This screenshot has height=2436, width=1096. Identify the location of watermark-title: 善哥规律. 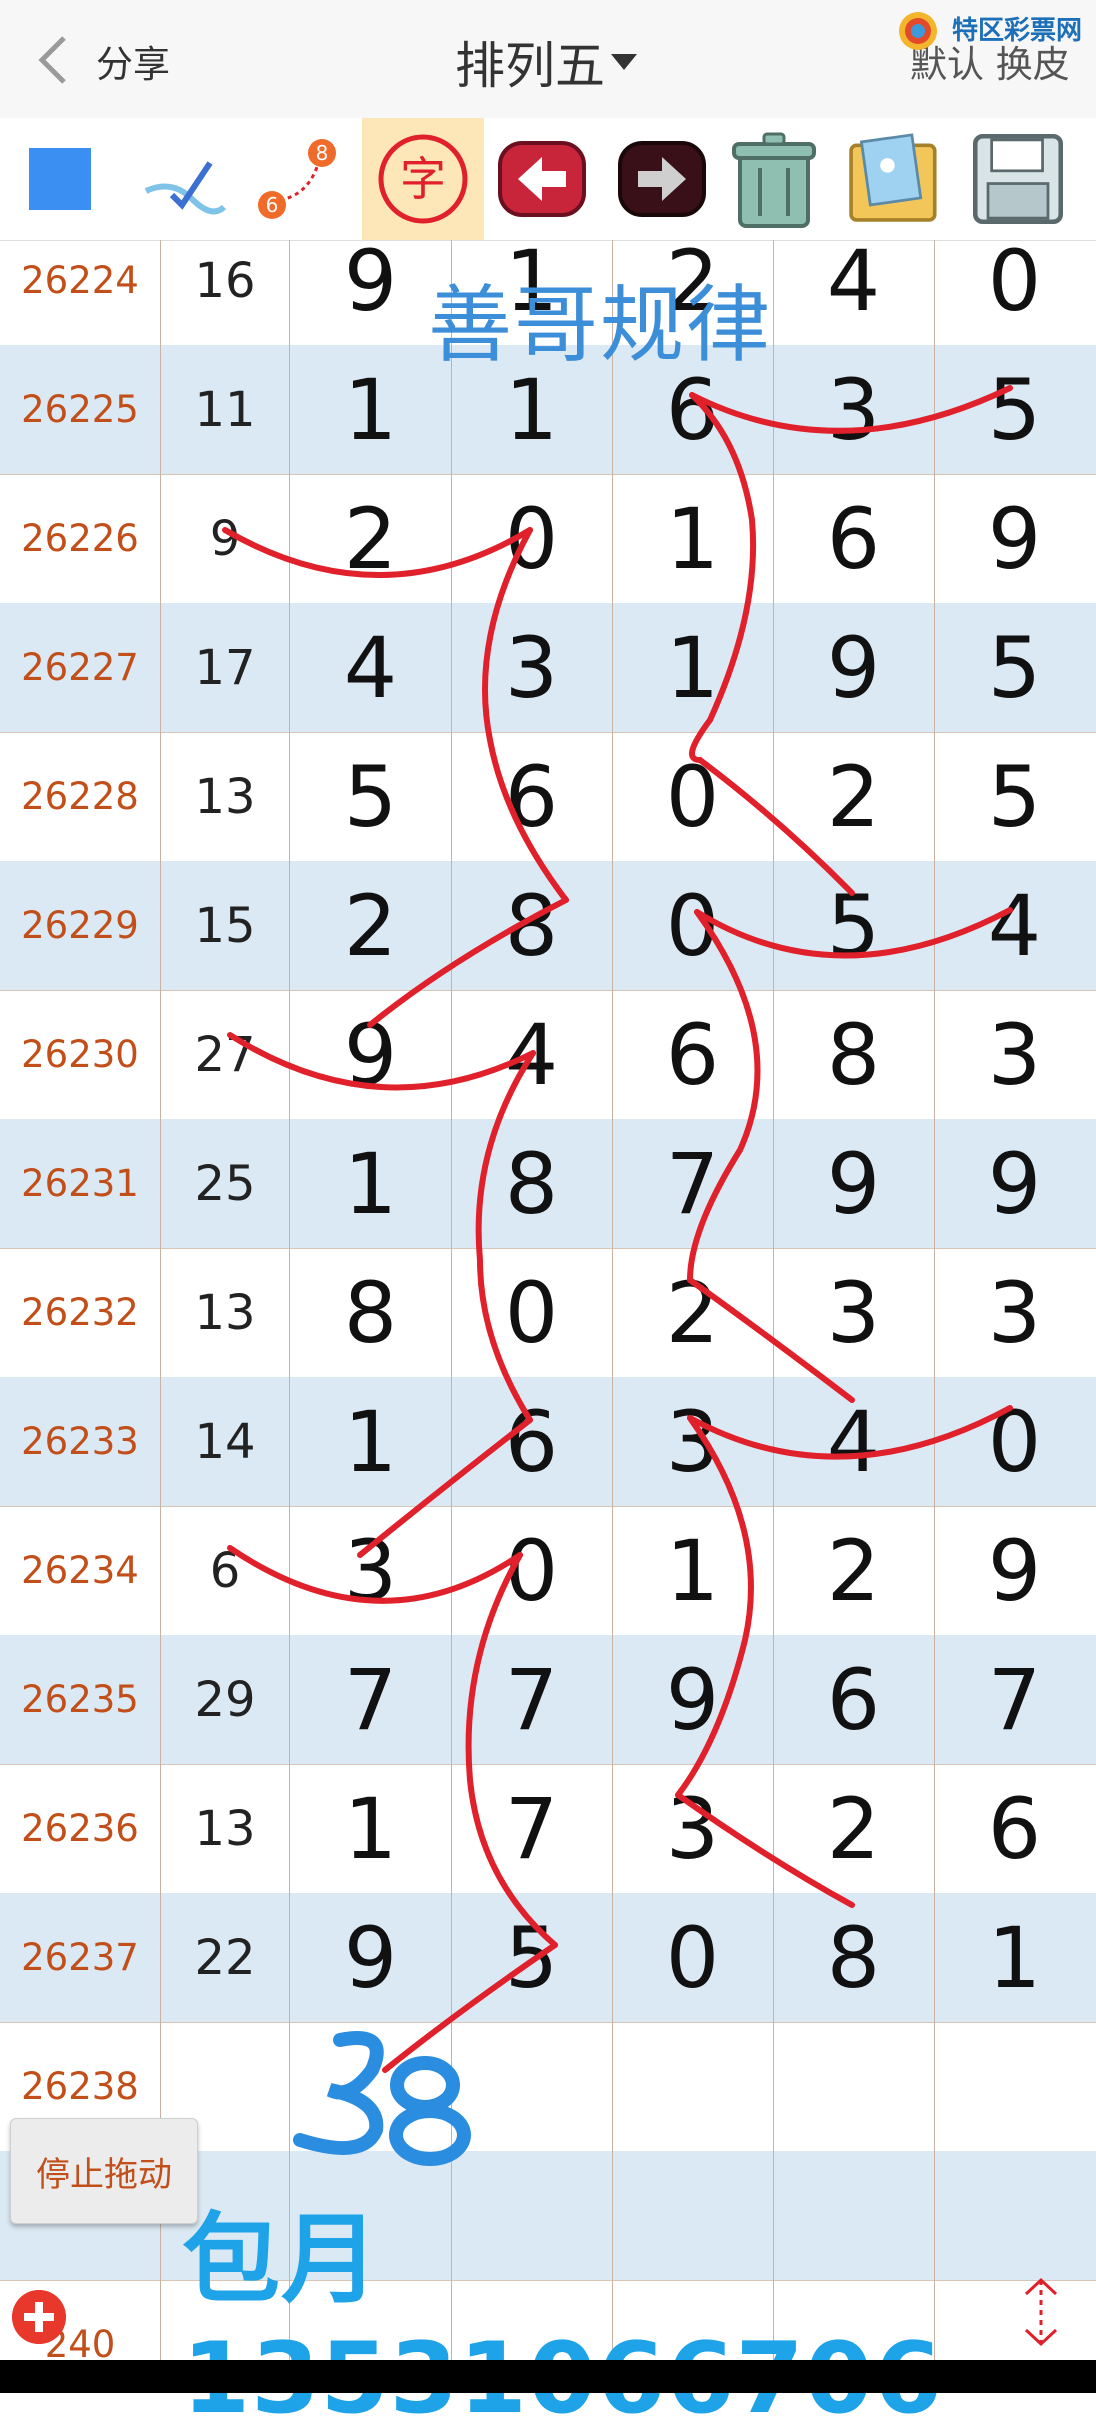
(600, 325).